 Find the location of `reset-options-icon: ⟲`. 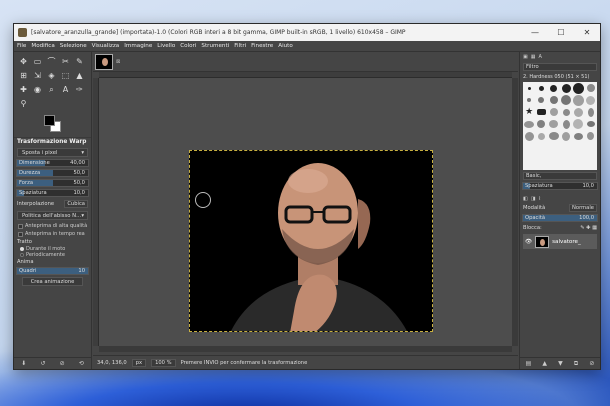

reset-options-icon: ⟲ is located at coordinates (81, 363).